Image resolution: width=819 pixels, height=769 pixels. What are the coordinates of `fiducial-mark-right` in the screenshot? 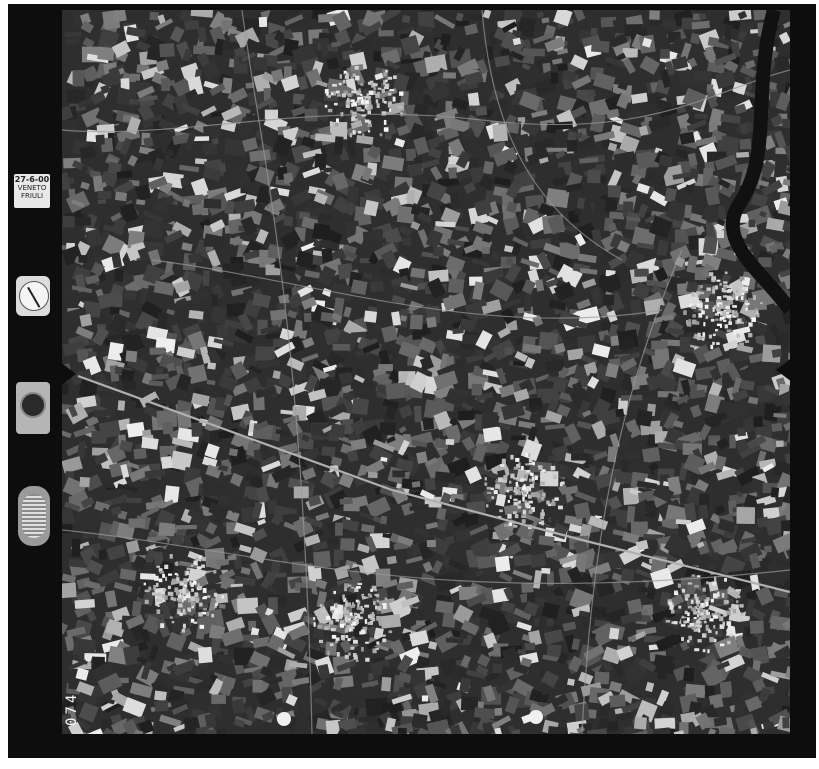 It's located at (536, 717).